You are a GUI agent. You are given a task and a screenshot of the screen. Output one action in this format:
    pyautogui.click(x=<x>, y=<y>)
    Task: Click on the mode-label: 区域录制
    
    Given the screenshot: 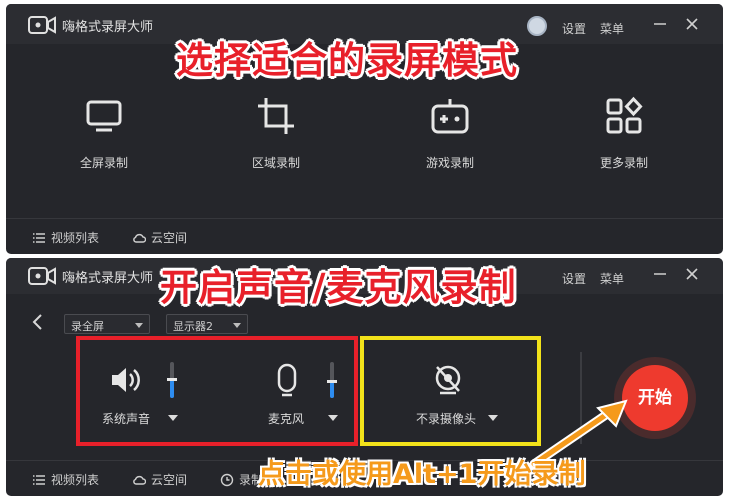 What is the action you would take?
    pyautogui.click(x=275, y=163)
    